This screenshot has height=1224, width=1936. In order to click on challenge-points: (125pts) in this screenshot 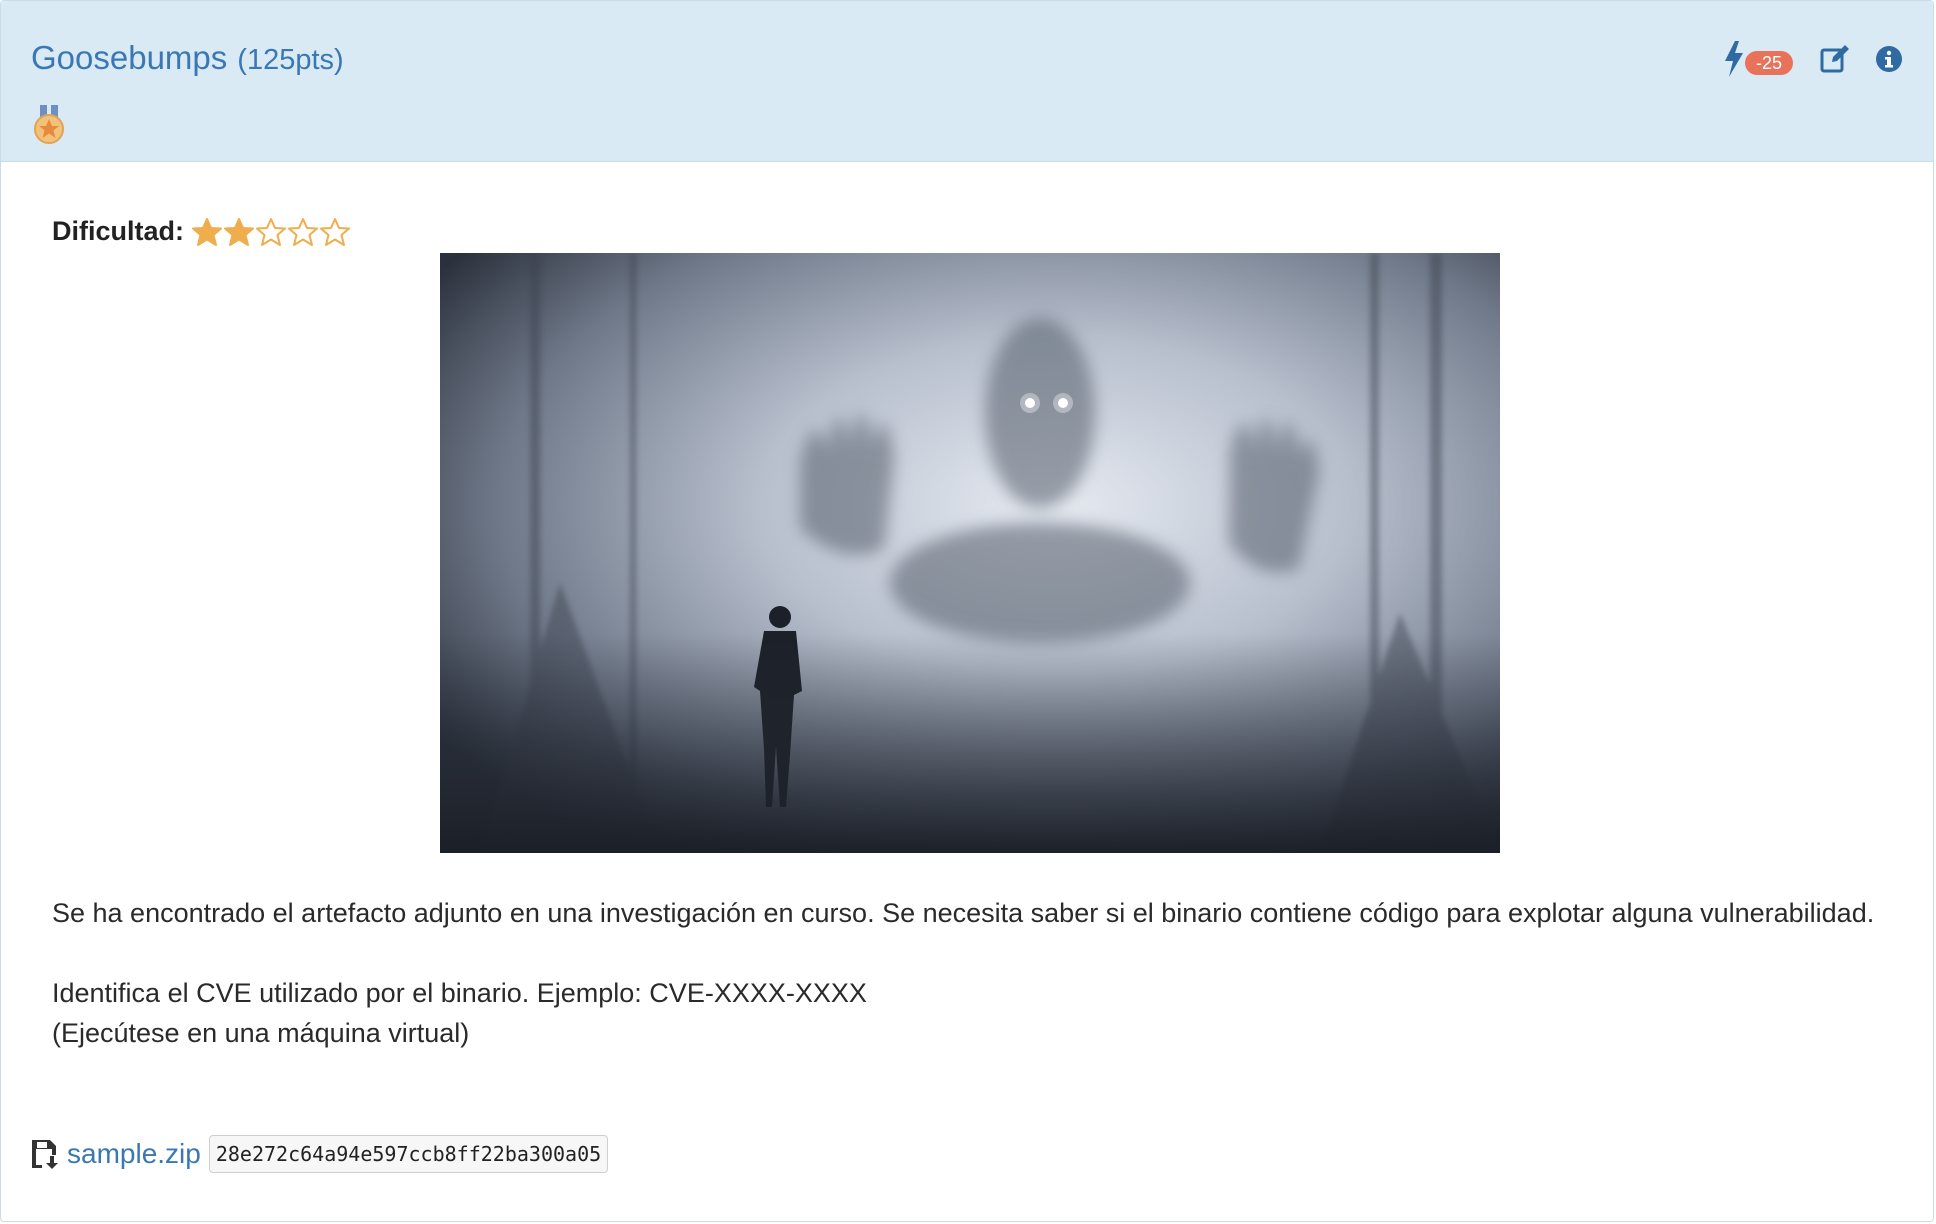, I will do `click(290, 60)`.